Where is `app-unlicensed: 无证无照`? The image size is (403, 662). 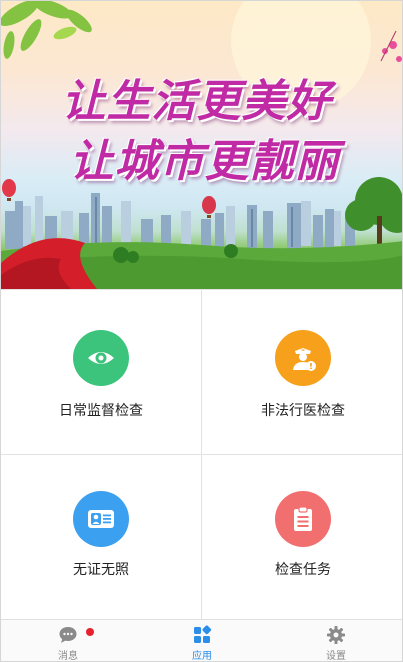
app-unlicensed: 无证无照 is located at coordinates (101, 537).